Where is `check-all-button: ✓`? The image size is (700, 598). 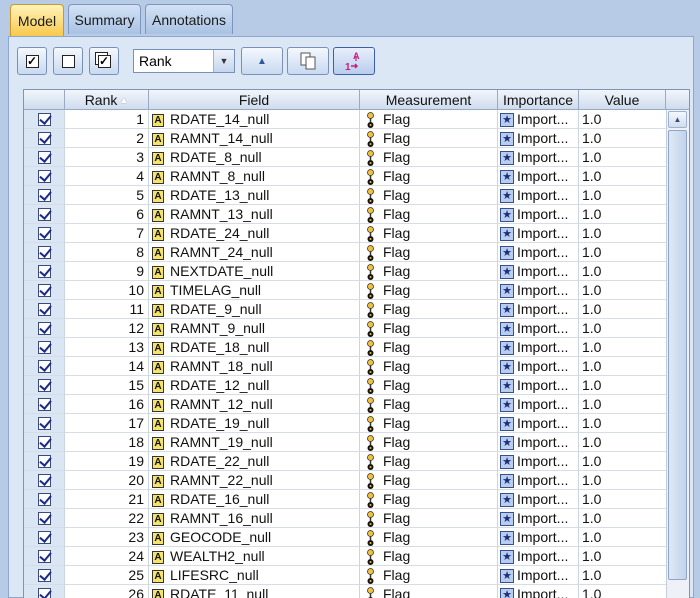 check-all-button: ✓ is located at coordinates (32, 61).